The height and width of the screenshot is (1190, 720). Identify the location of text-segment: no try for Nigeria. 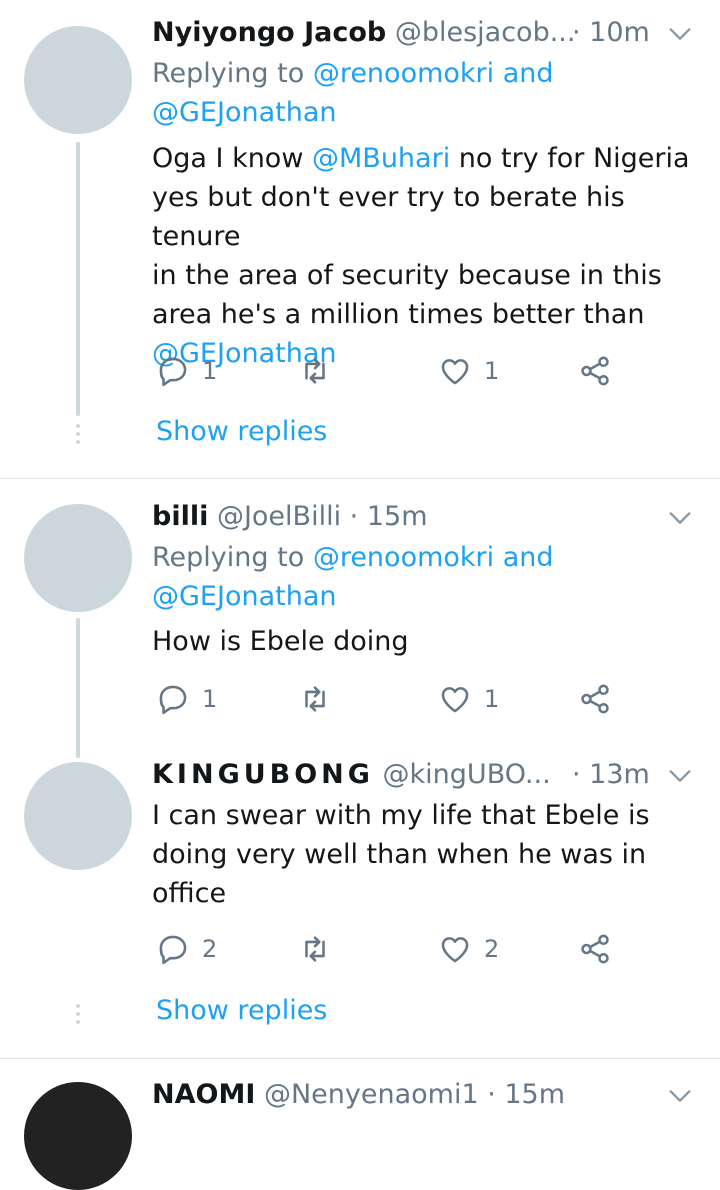
(570, 158).